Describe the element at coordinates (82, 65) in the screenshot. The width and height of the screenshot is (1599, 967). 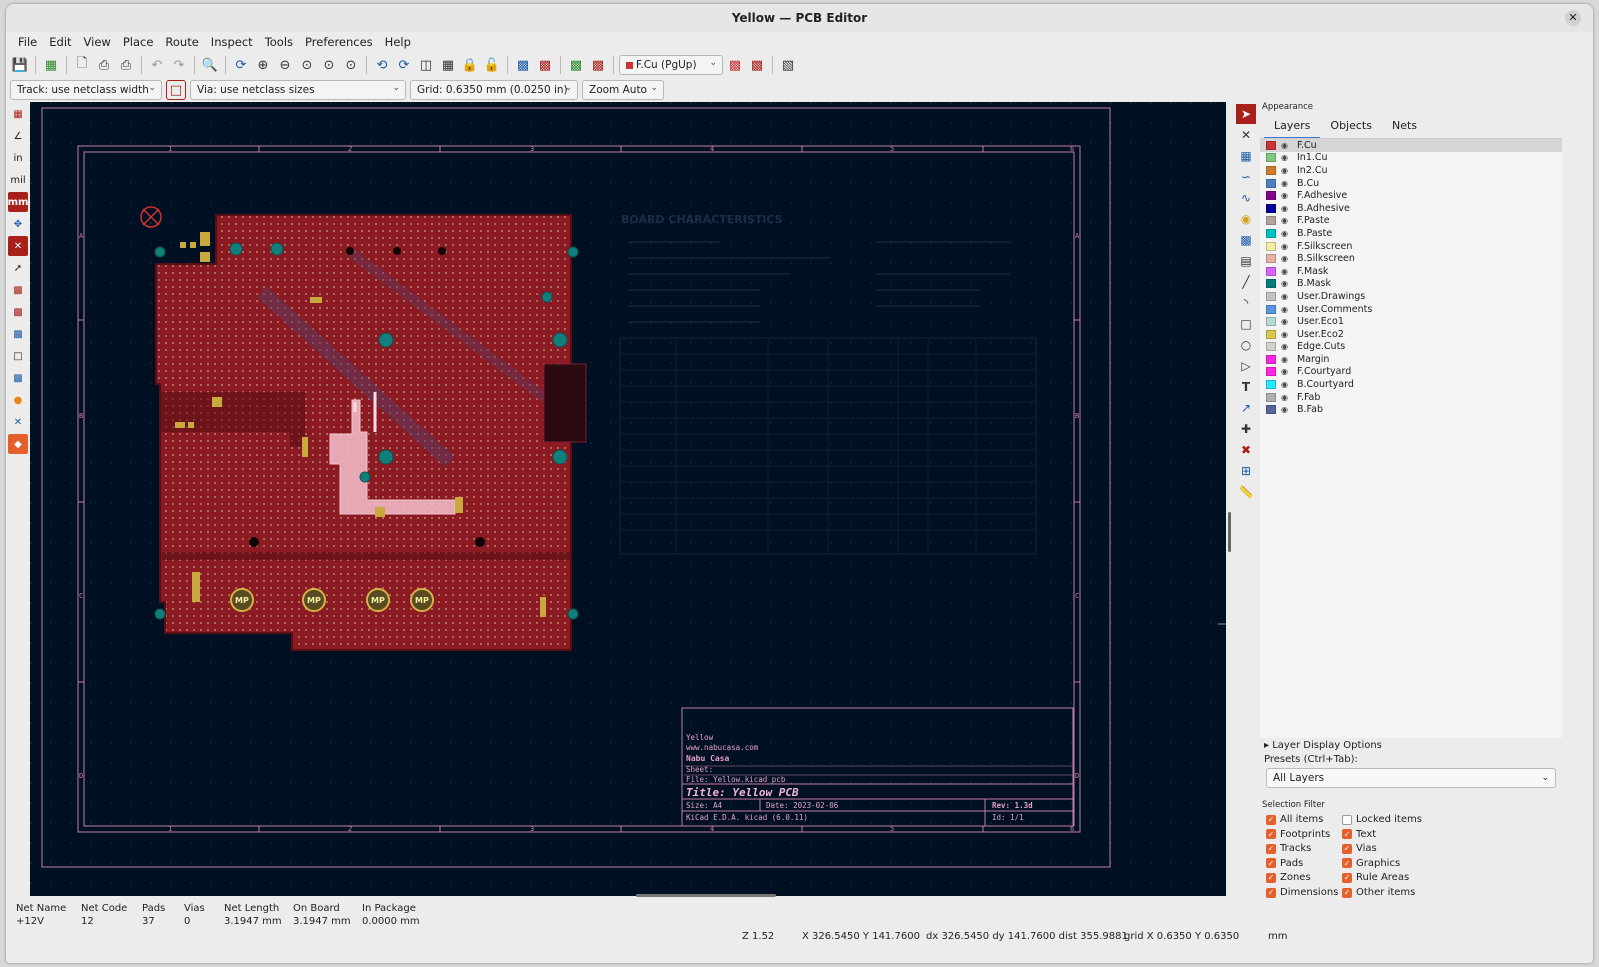
I see `page-settings-icon: 🗋` at that location.